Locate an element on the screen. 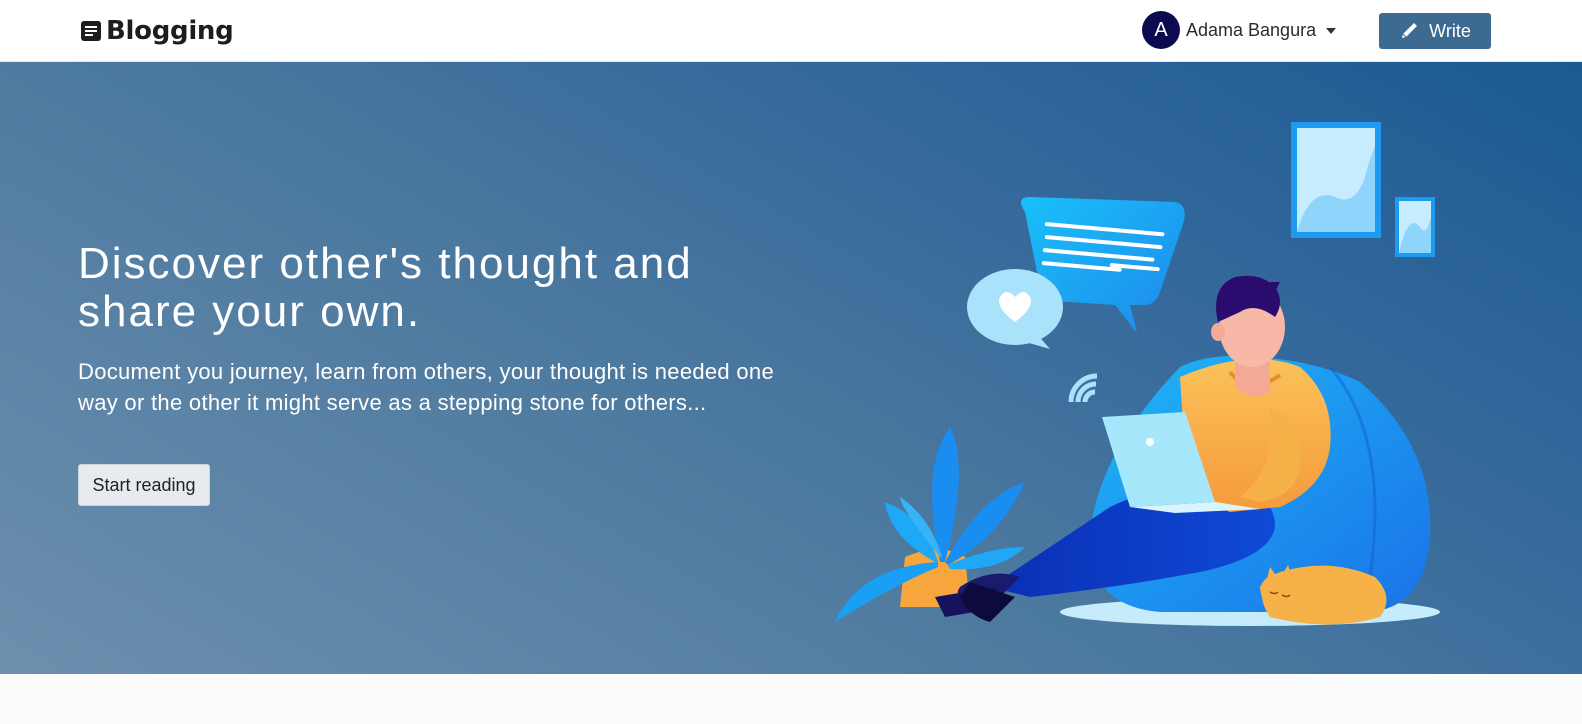  write-label: Write is located at coordinates (1450, 30).